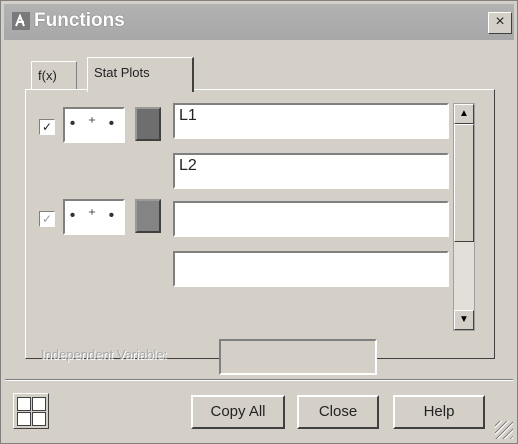  What do you see at coordinates (104, 354) in the screenshot?
I see `independent-variable-label: Independent Variable:` at bounding box center [104, 354].